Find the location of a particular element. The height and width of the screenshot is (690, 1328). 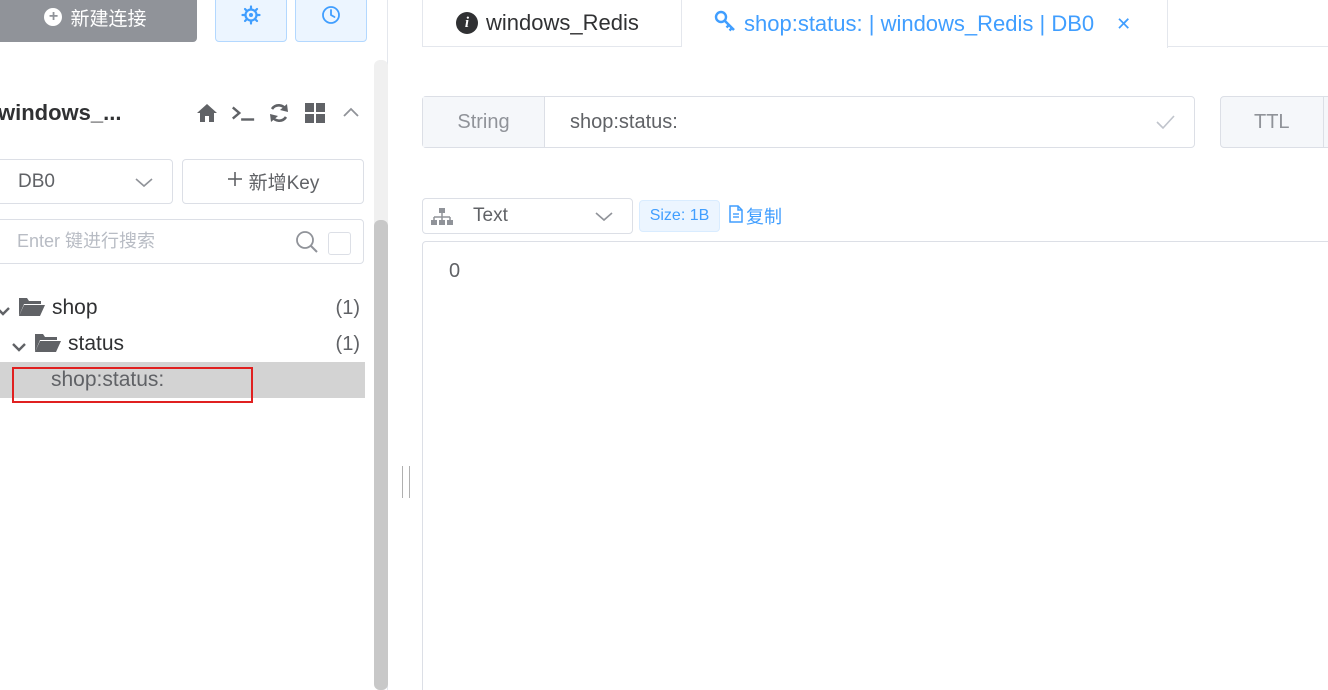

add-key-button: 新增Key is located at coordinates (273, 181).